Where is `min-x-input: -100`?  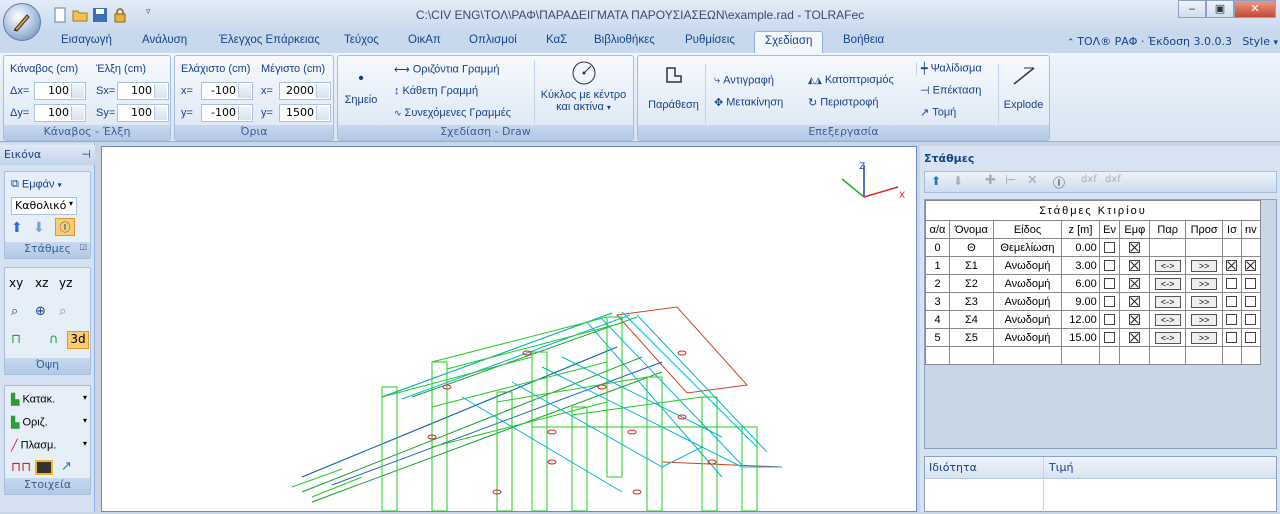 min-x-input: -100 is located at coordinates (227, 91).